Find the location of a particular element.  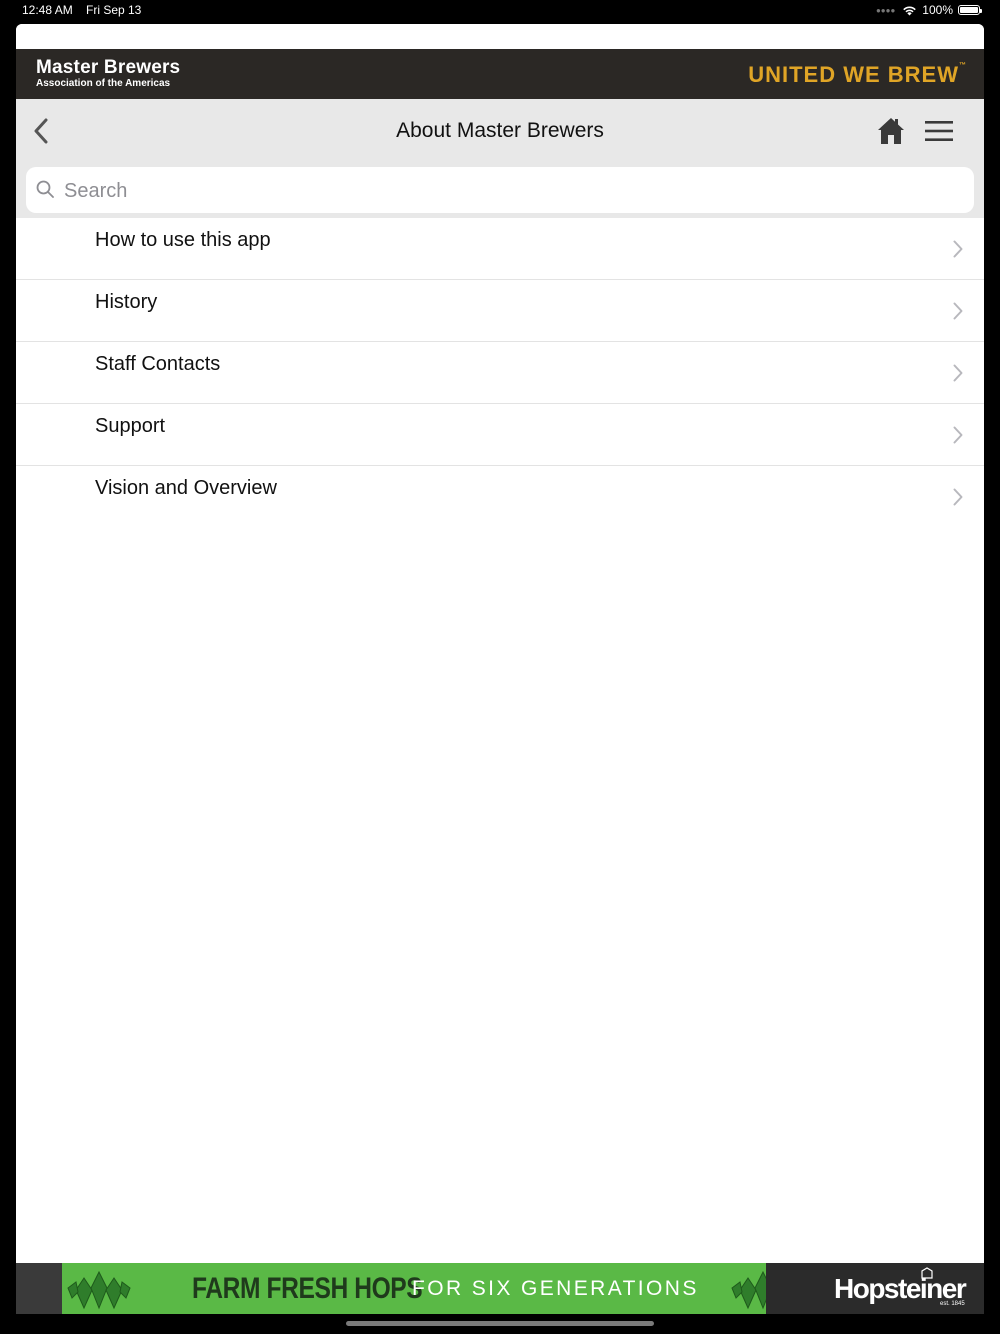

search-icon is located at coordinates (45, 189).